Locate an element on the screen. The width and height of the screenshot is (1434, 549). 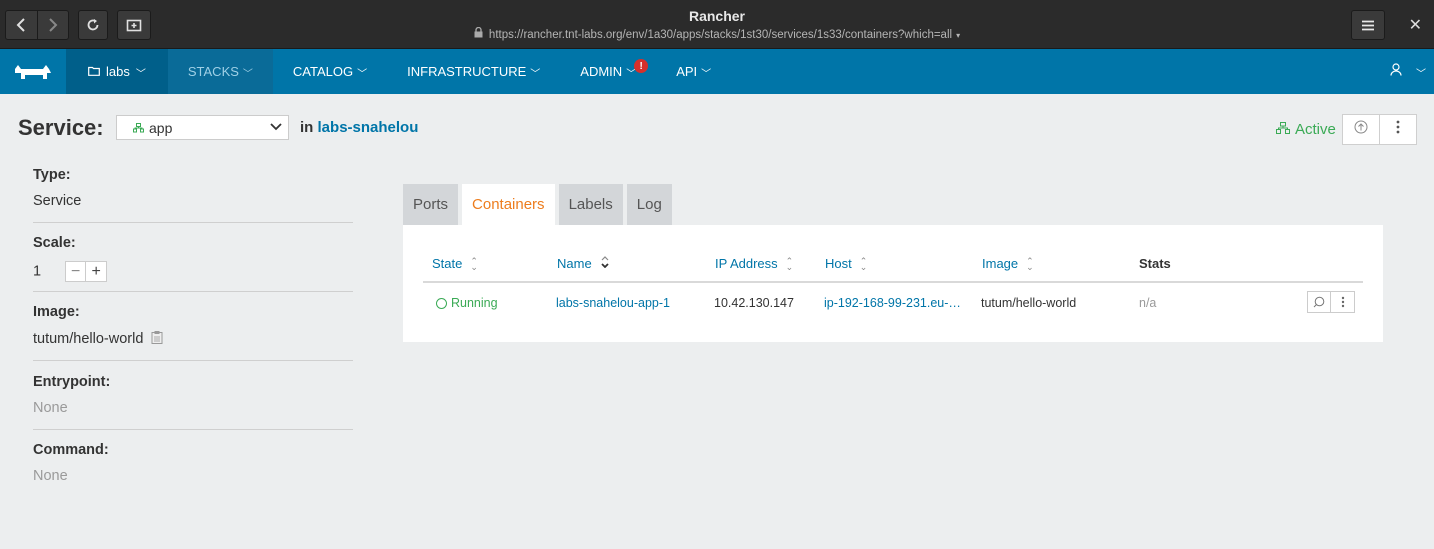
scale-label: Scale: is located at coordinates (54, 243).